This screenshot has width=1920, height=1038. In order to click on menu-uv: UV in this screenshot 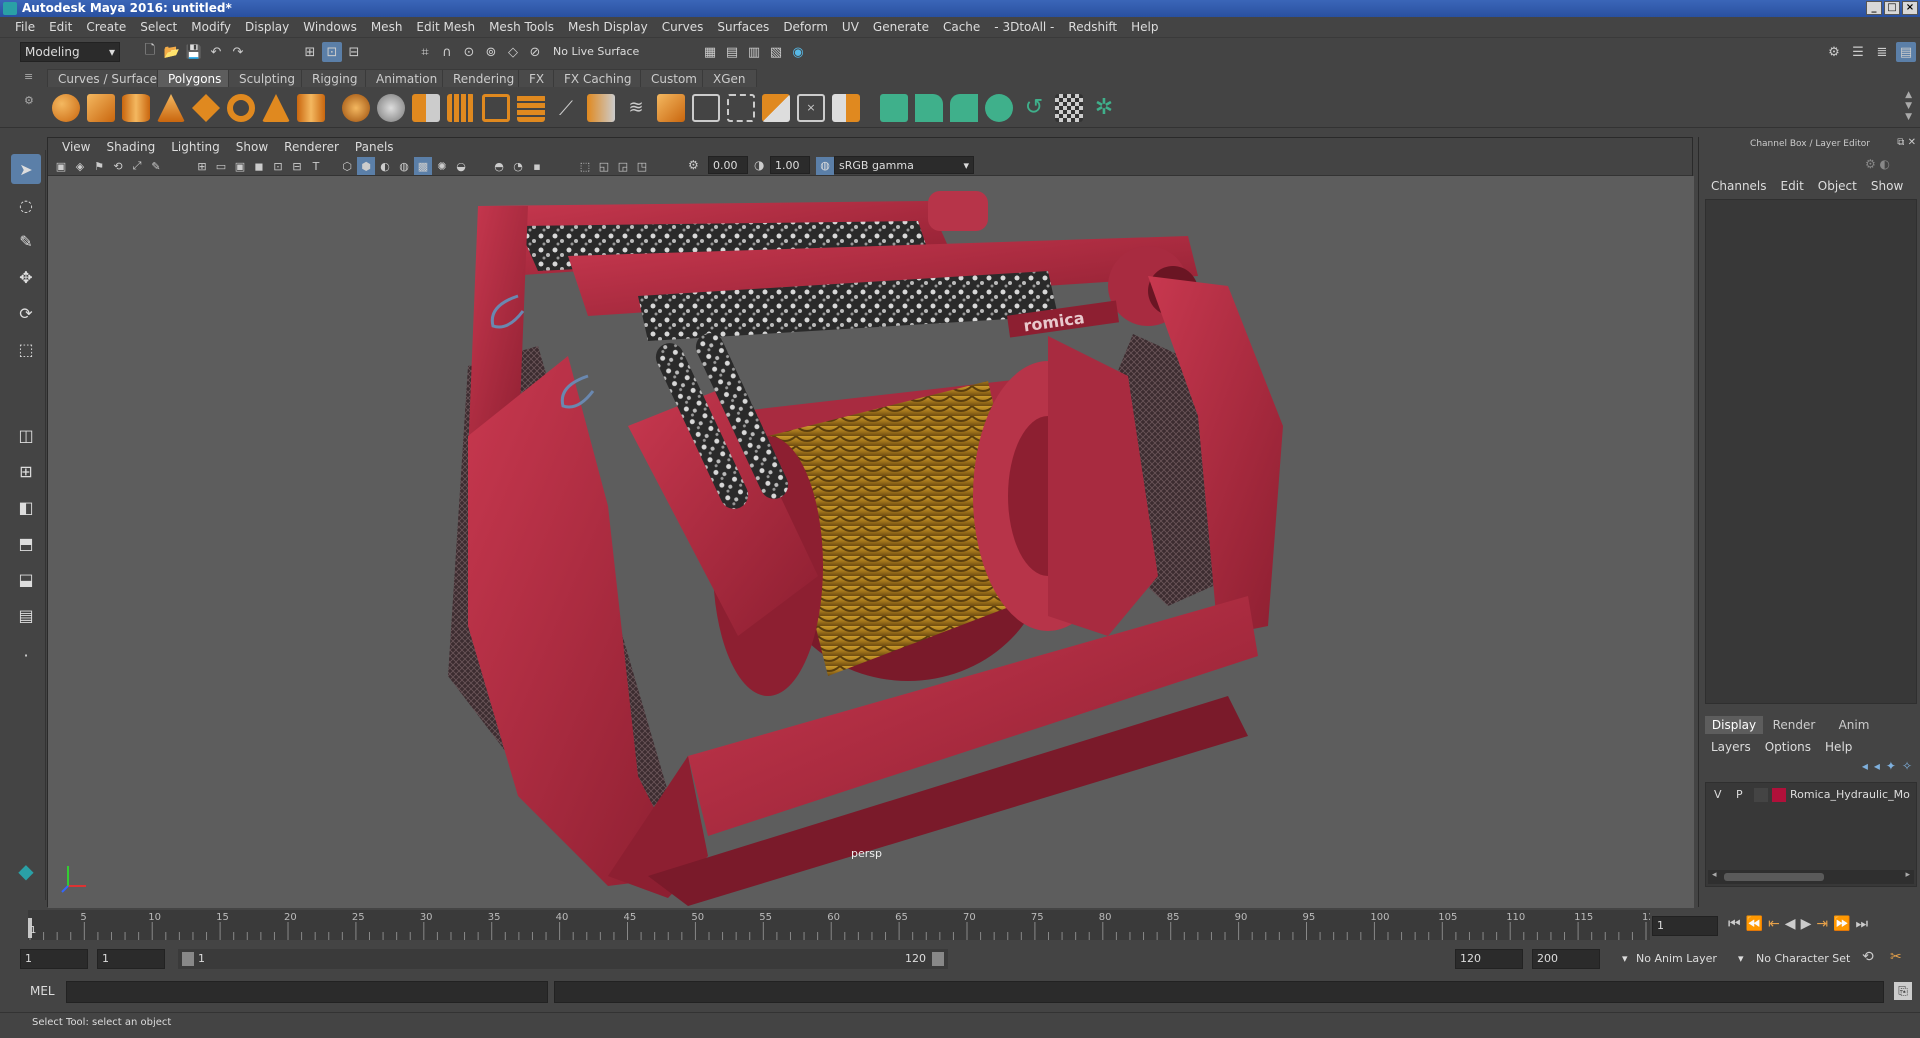, I will do `click(850, 27)`.